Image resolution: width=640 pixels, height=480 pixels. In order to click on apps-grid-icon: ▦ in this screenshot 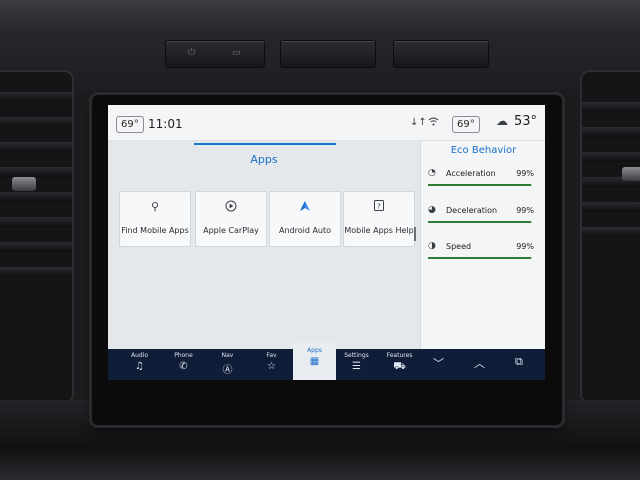, I will do `click(314, 361)`.